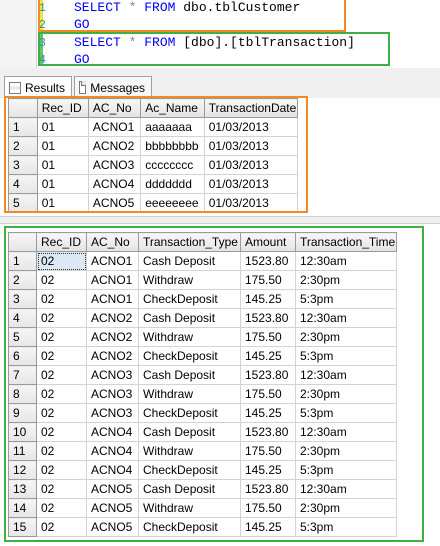 The height and width of the screenshot is (546, 440). Describe the element at coordinates (38, 87) in the screenshot. I see `tab-results: Results` at that location.